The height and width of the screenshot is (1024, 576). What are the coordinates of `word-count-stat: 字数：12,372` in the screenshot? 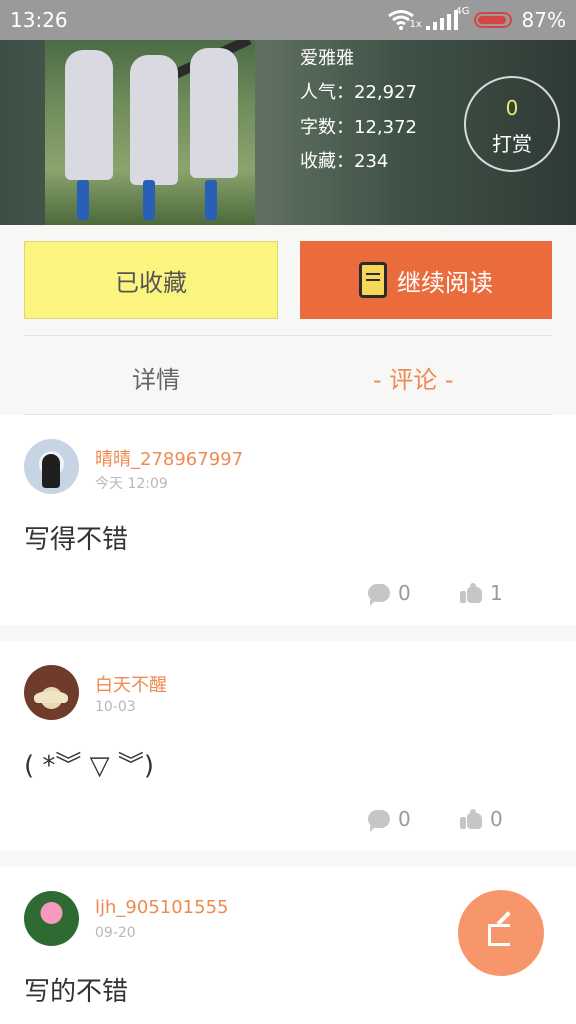 It's located at (358, 127).